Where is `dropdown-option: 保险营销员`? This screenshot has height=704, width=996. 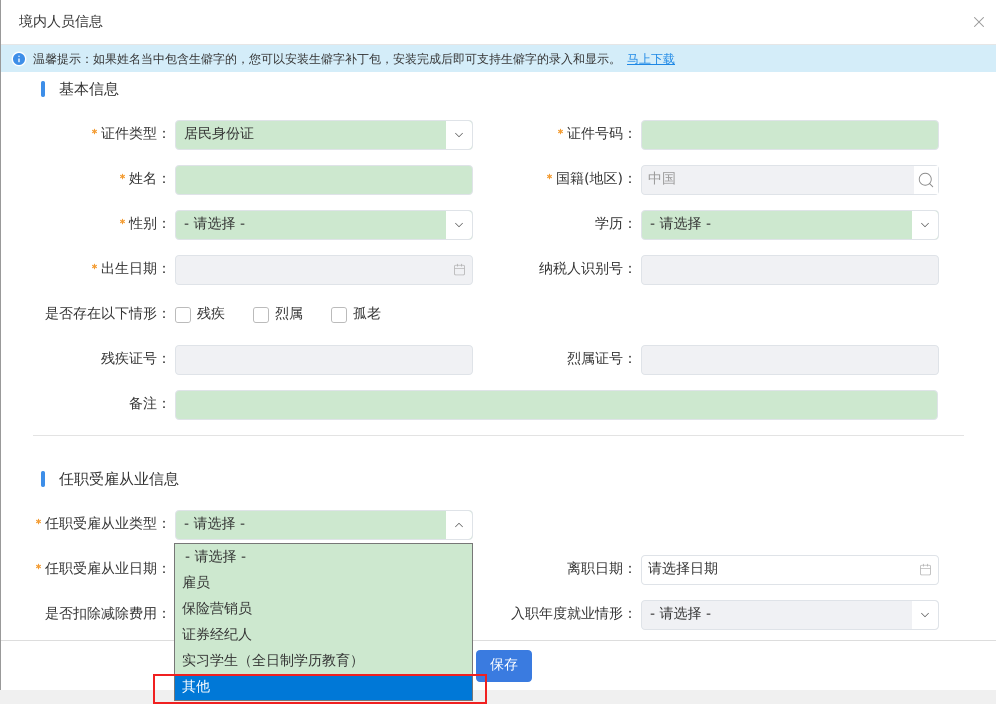
dropdown-option: 保险营销员 is located at coordinates (323, 609).